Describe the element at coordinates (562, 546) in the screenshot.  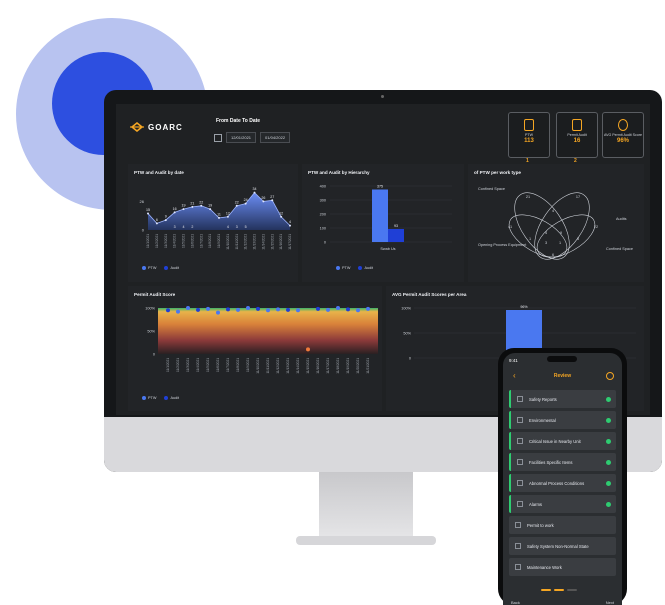
I see `review-list-item: Safety System Non-Normal State` at that location.